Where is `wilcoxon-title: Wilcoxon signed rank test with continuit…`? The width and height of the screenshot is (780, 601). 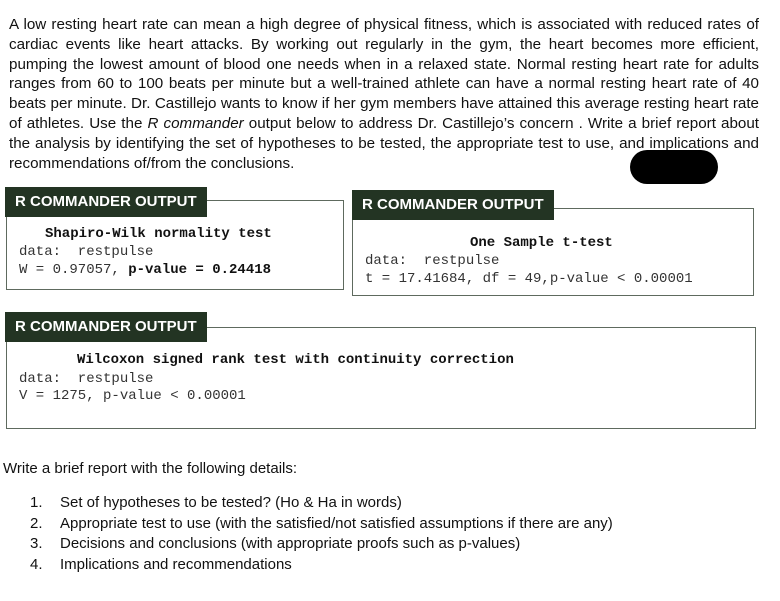
wilcoxon-title: Wilcoxon signed rank test with continuit… is located at coordinates (295, 360).